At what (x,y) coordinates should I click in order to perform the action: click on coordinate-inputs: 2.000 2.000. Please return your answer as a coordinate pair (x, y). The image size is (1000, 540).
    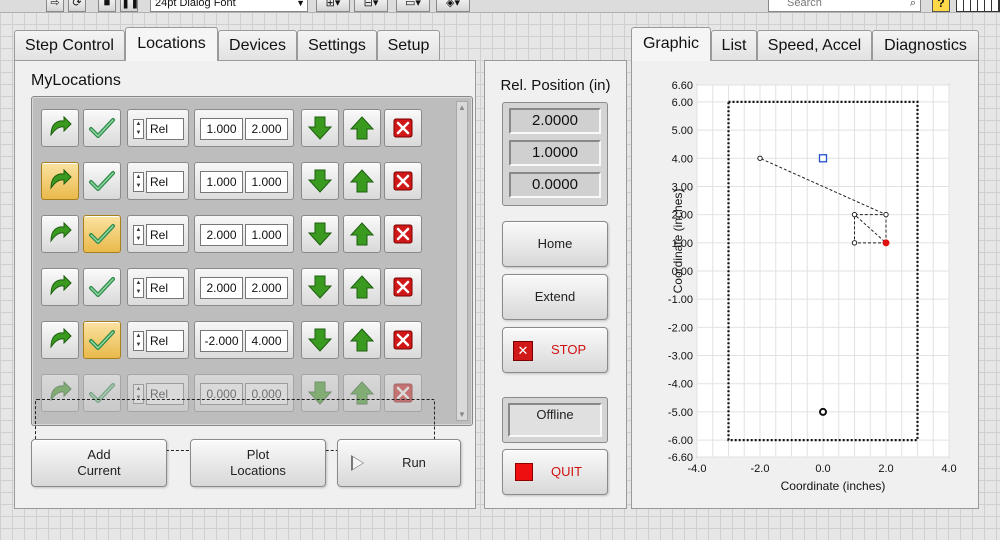
    Looking at the image, I should click on (244, 287).